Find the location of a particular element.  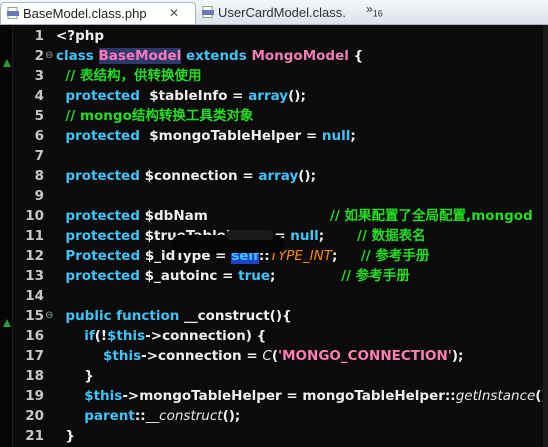

vertical-scrollbar is located at coordinates (545, 236).